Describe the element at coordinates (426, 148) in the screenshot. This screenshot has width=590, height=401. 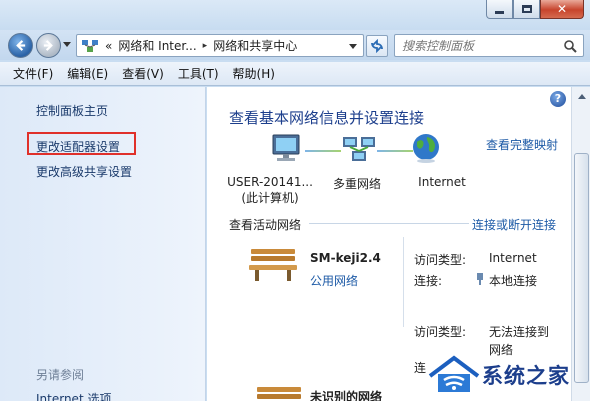
I see `globe-icon` at that location.